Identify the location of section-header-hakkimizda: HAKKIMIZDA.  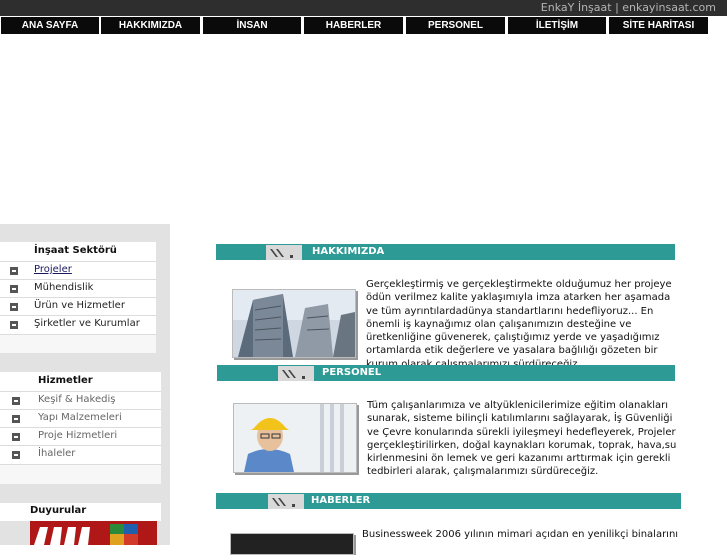
(445, 252).